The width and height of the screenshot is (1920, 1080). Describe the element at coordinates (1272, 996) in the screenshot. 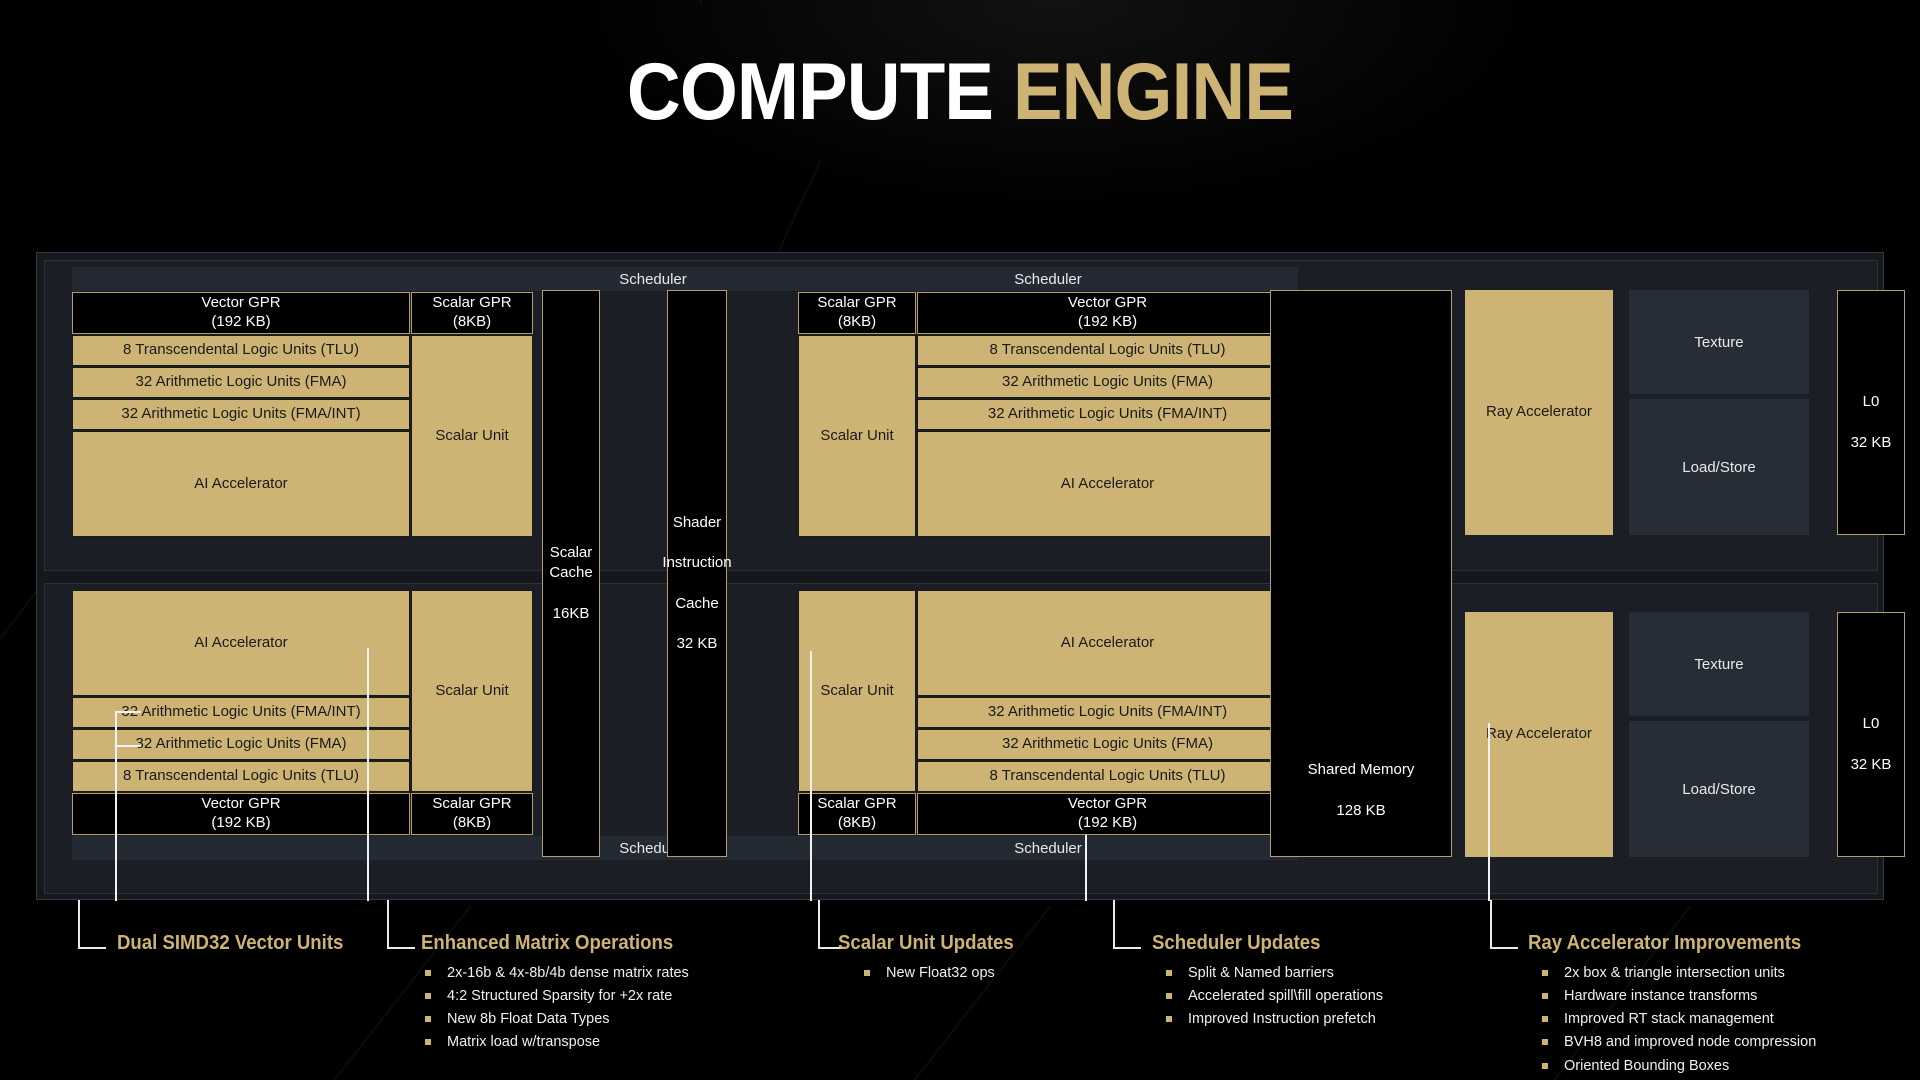

I see `list-item: Accelerated spill\fill operations` at that location.